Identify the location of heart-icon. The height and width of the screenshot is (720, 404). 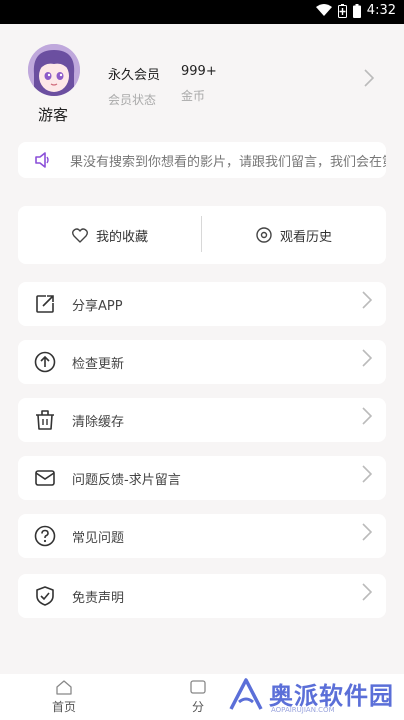
(80, 235).